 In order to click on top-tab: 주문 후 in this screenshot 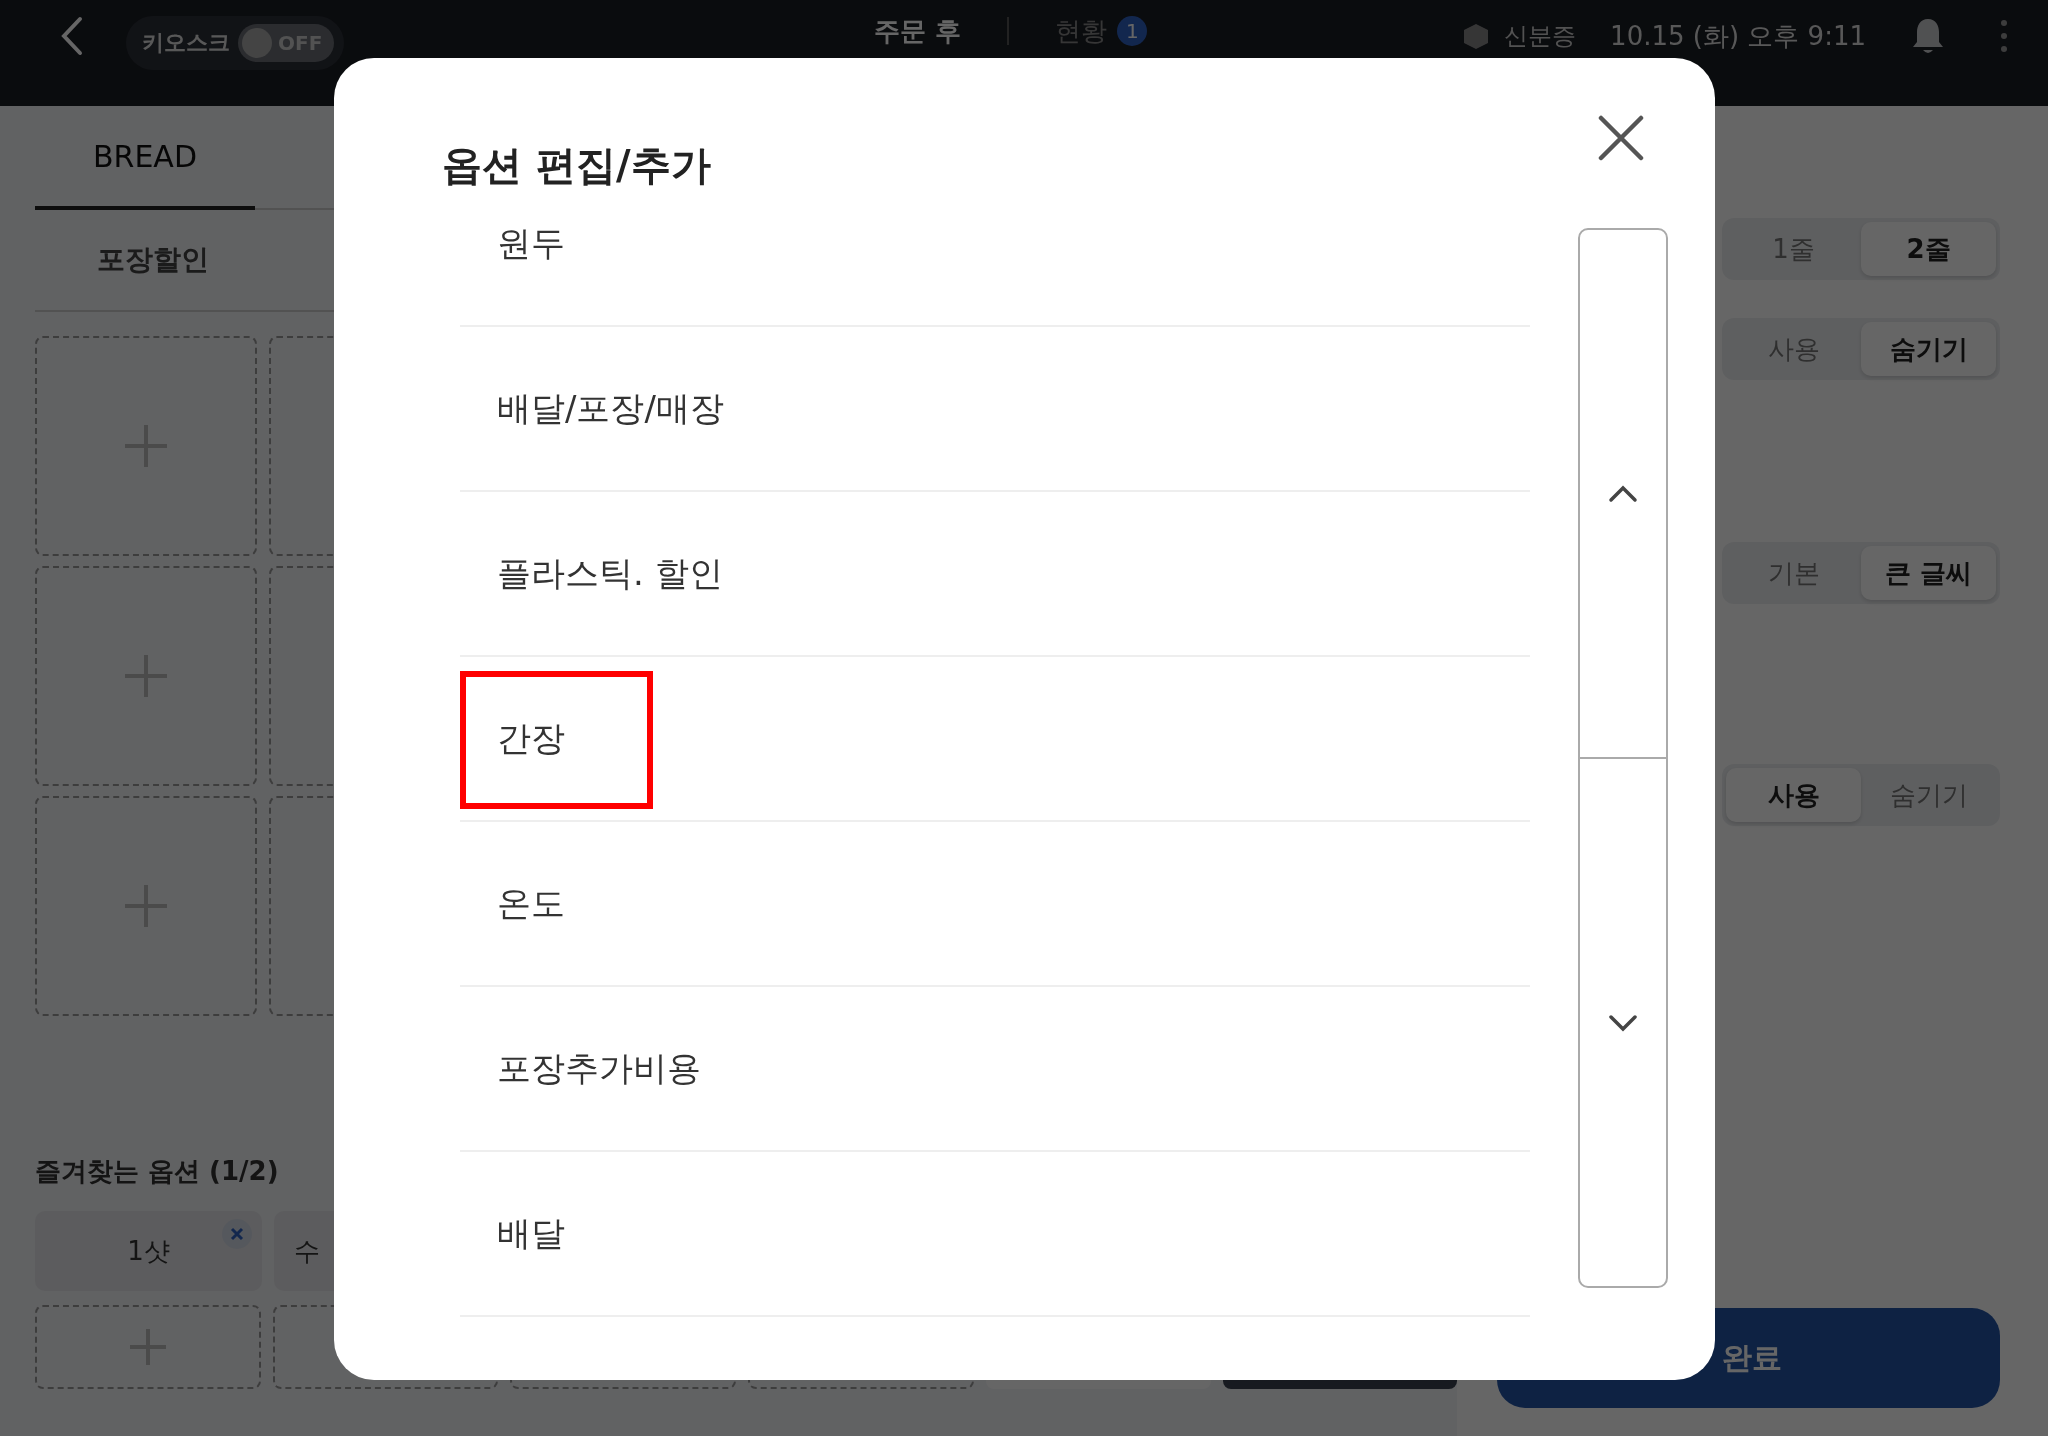, I will do `click(918, 31)`.